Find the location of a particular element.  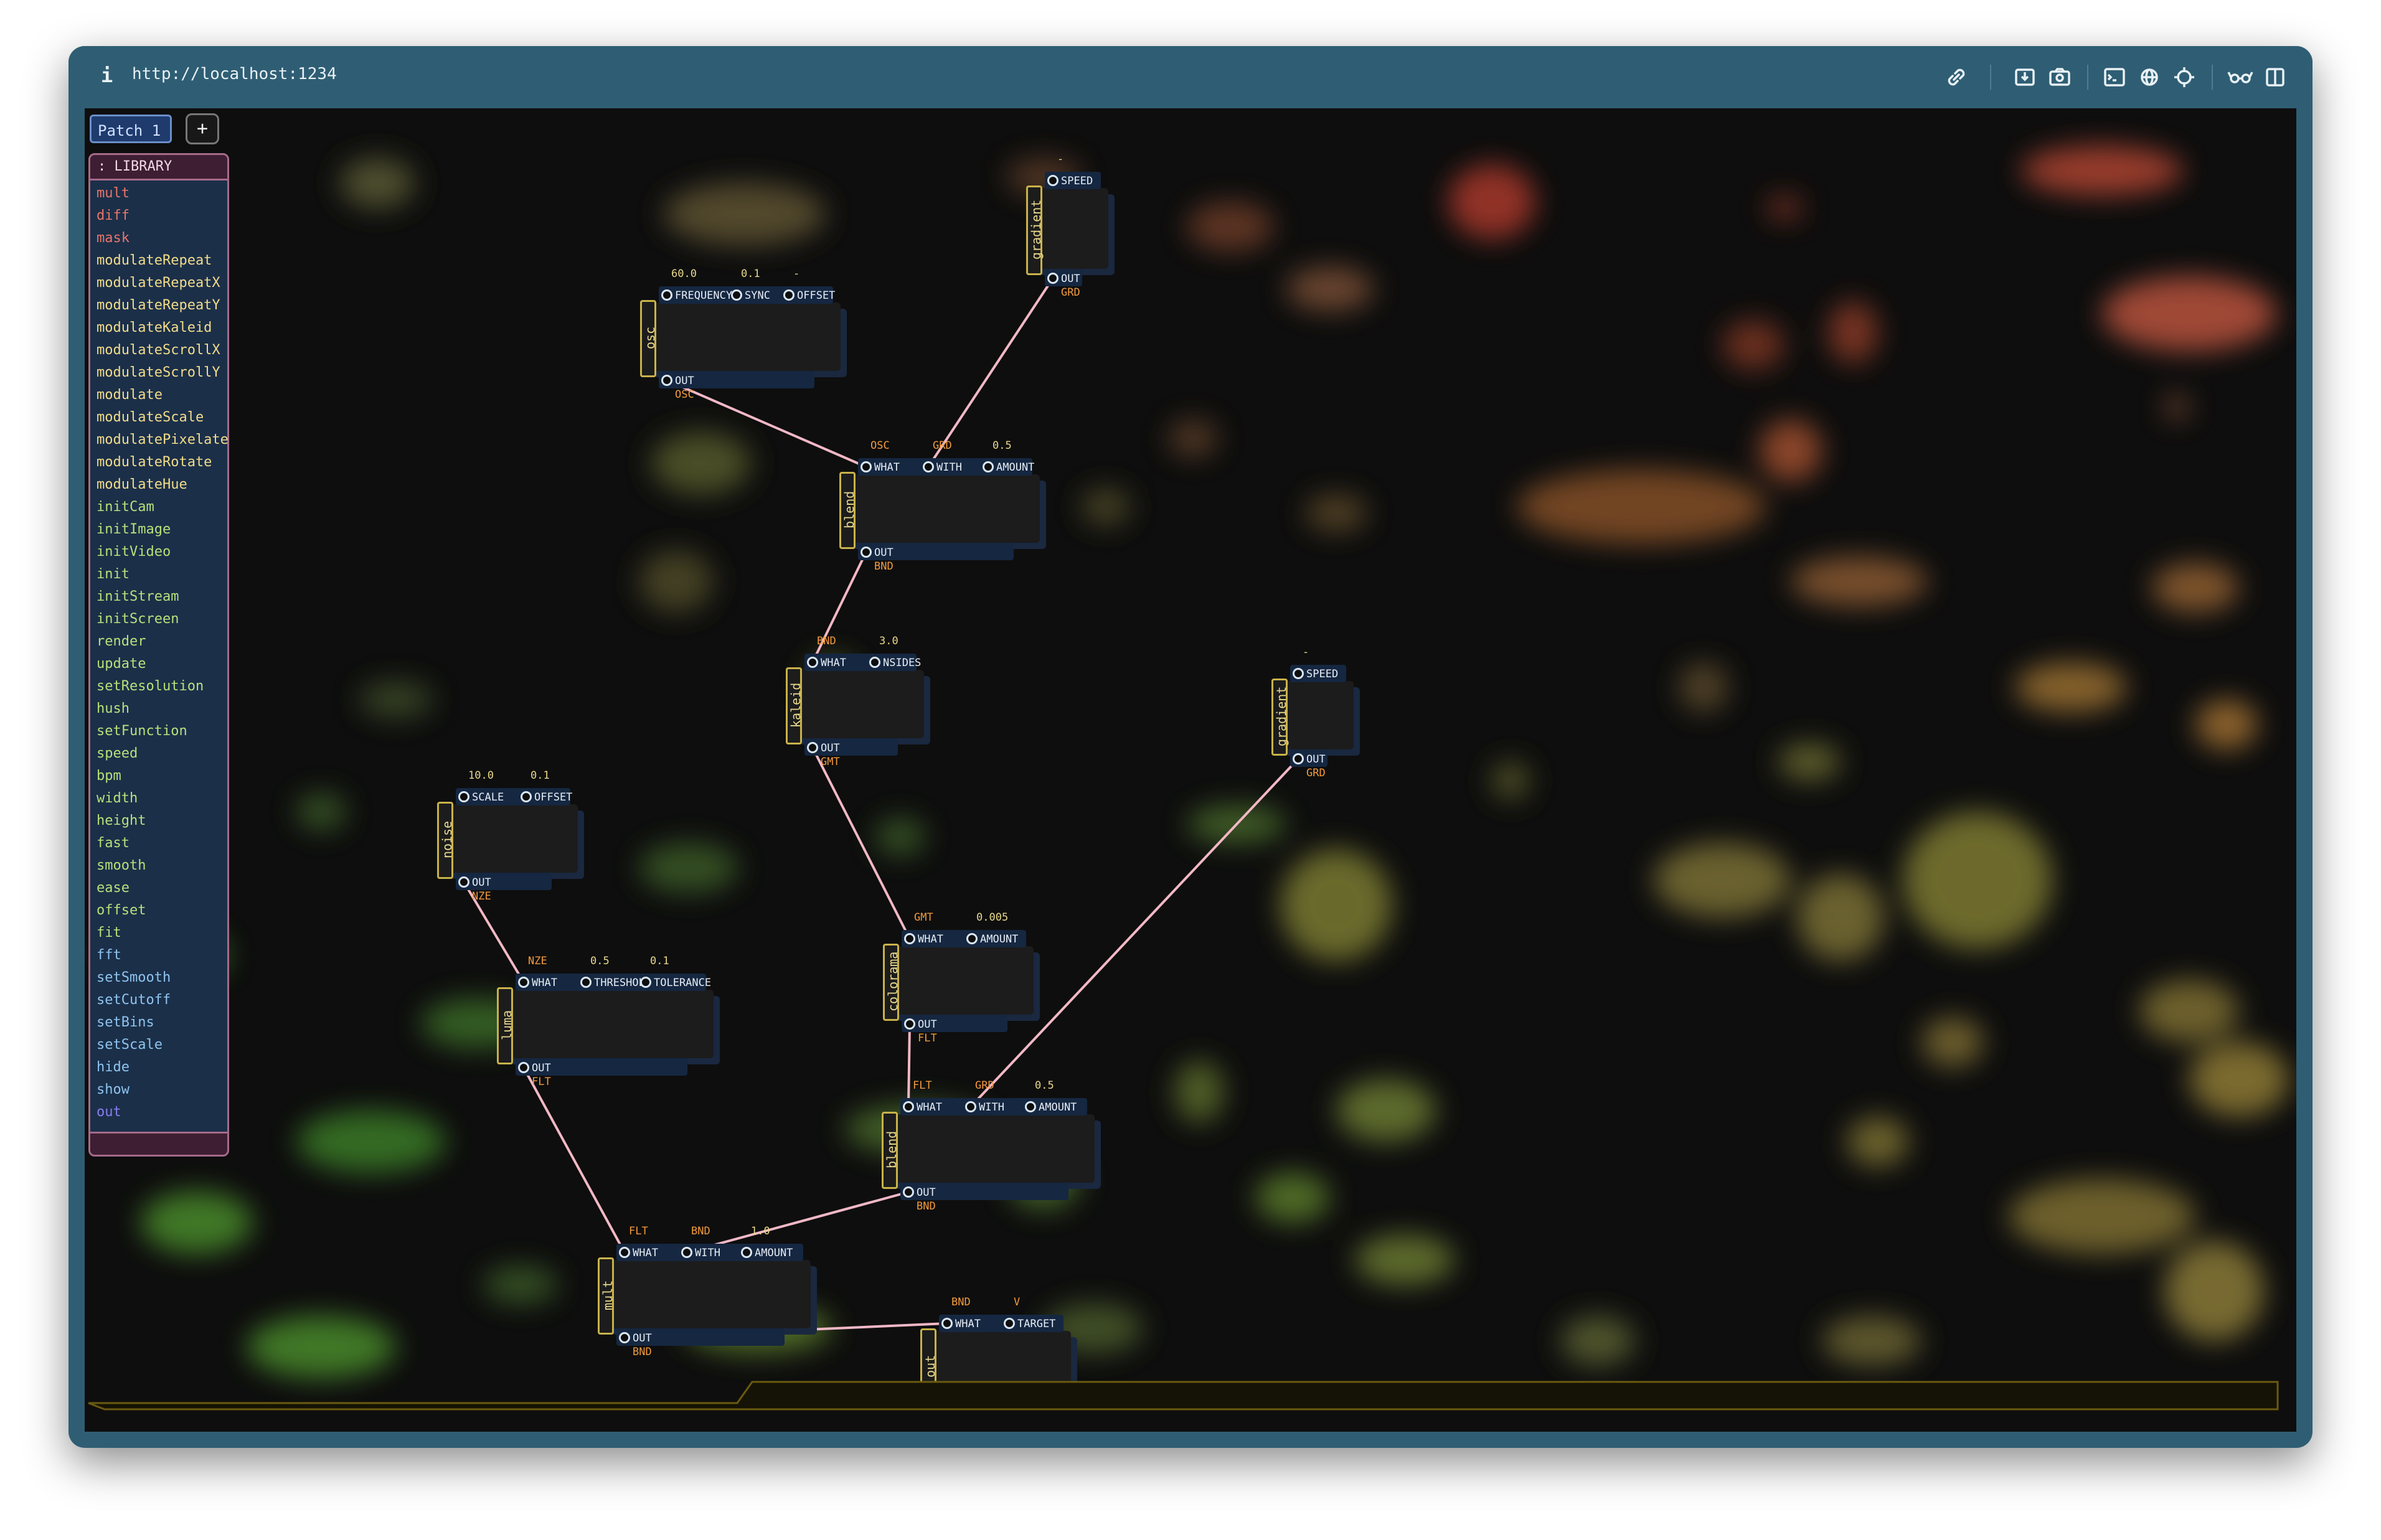

download-icon is located at coordinates (2024, 77).